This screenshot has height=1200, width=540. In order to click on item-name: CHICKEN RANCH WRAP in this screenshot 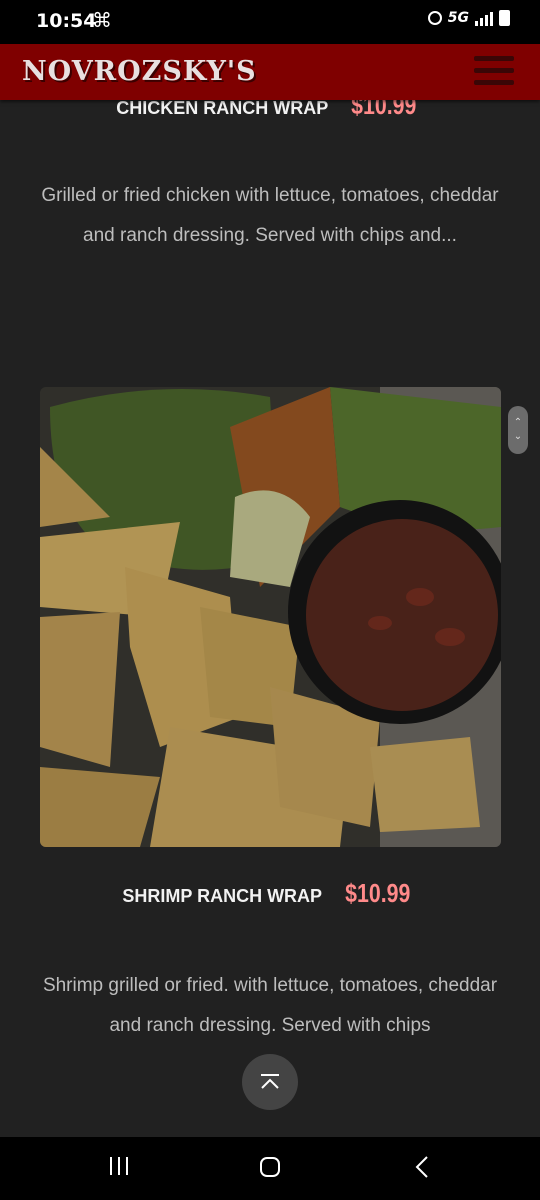, I will do `click(222, 108)`.